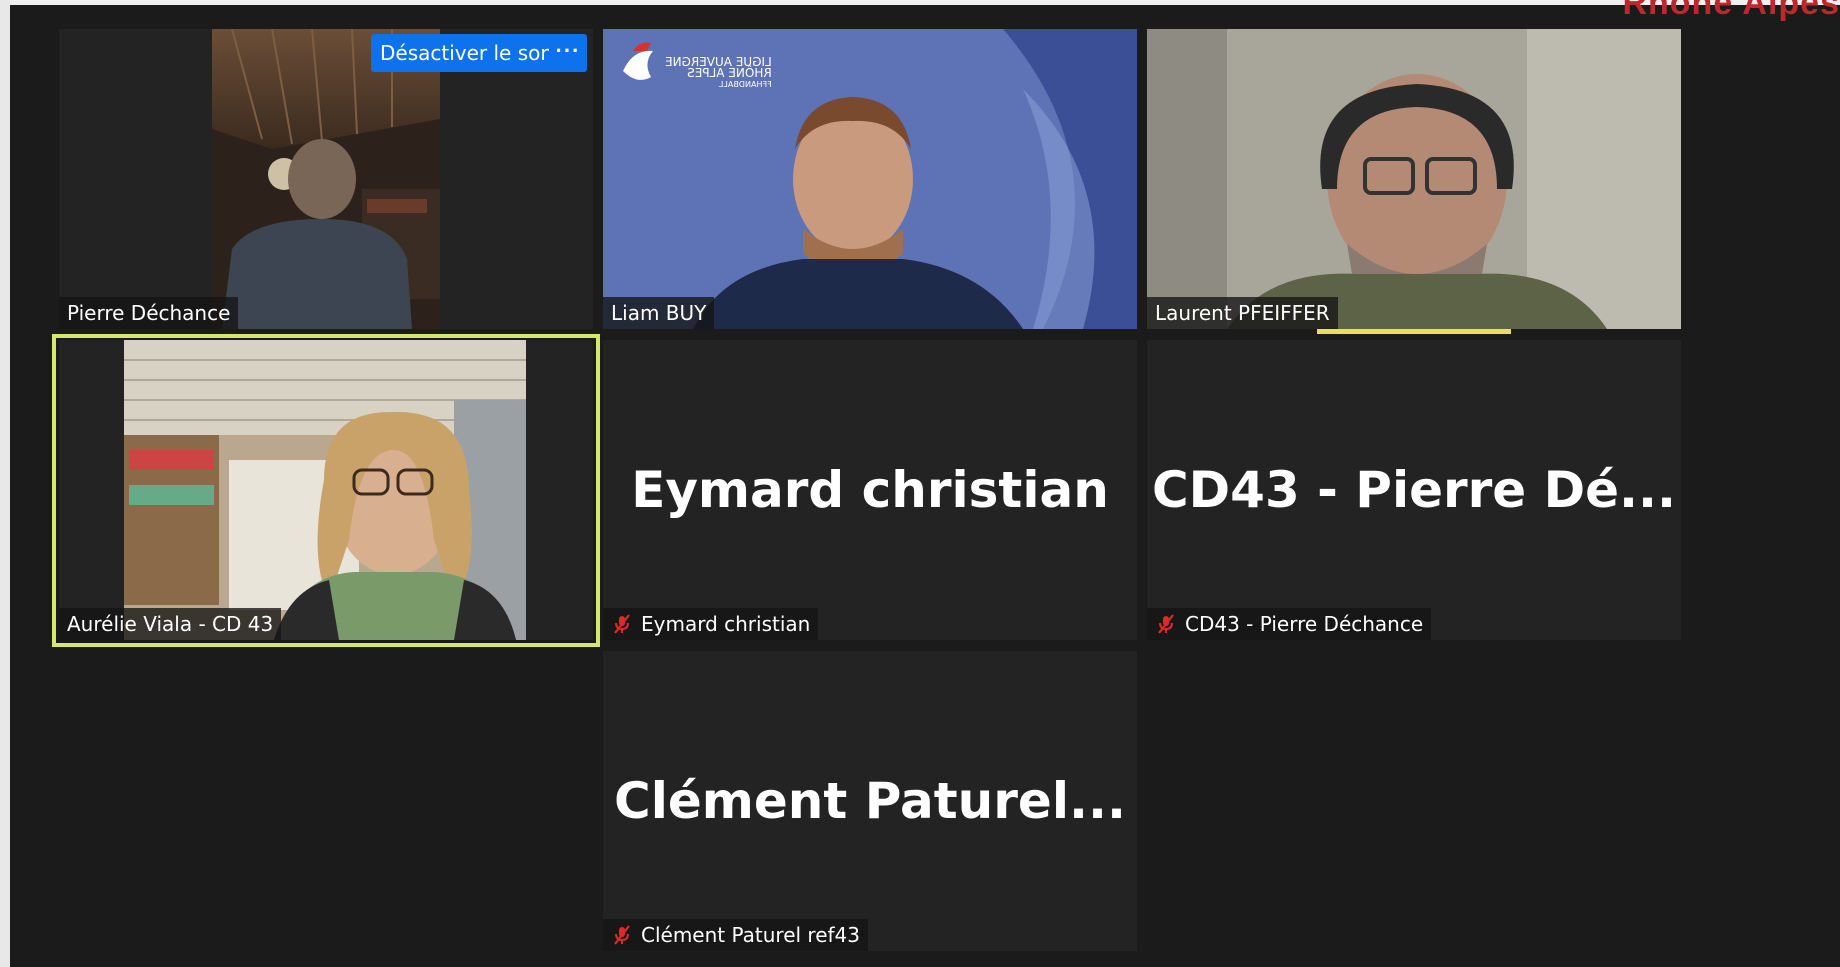  I want to click on window-left-edge, so click(5, 483).